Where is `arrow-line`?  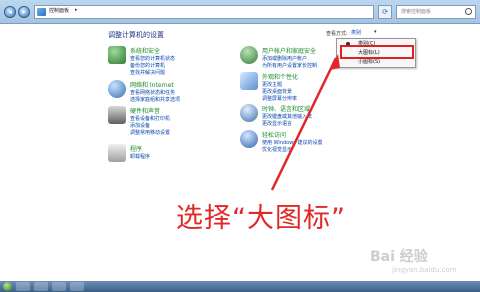
arrow-line is located at coordinates (304, 124).